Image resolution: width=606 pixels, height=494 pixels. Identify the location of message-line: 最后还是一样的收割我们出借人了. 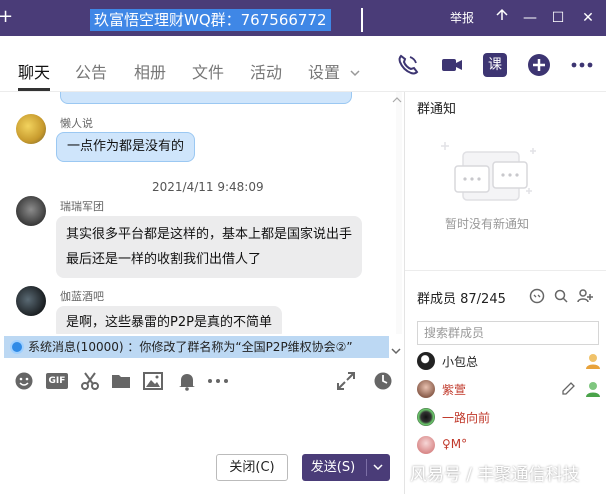
(164, 259).